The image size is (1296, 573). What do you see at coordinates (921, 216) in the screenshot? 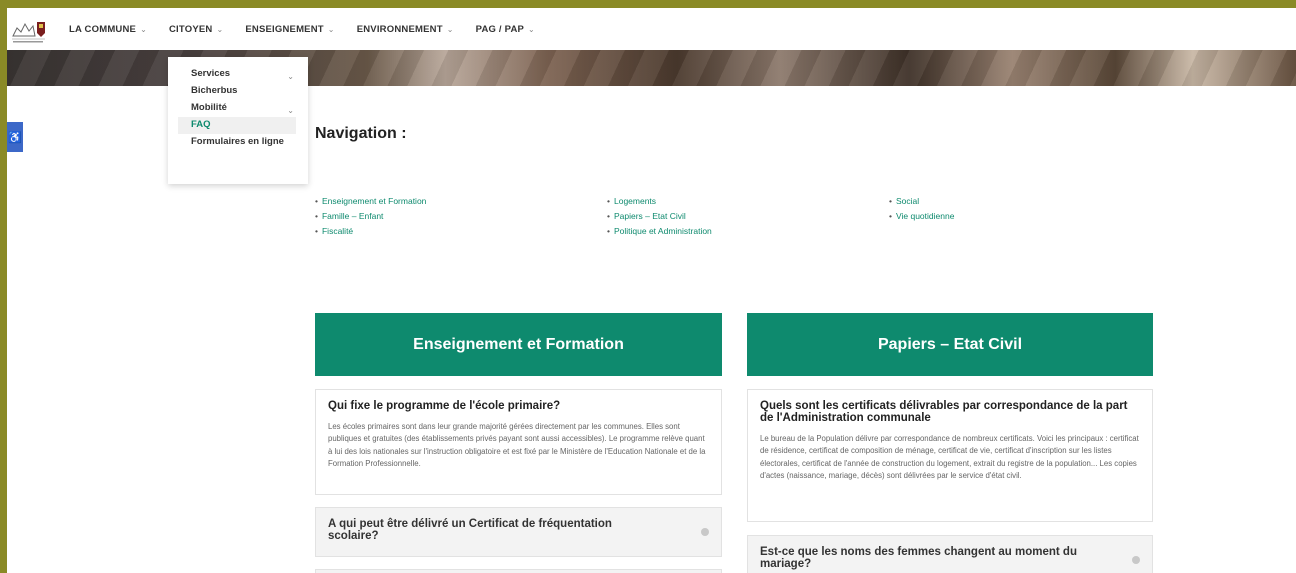
I see `nav-link-vie-quotidienne: Vie quotidienne` at bounding box center [921, 216].